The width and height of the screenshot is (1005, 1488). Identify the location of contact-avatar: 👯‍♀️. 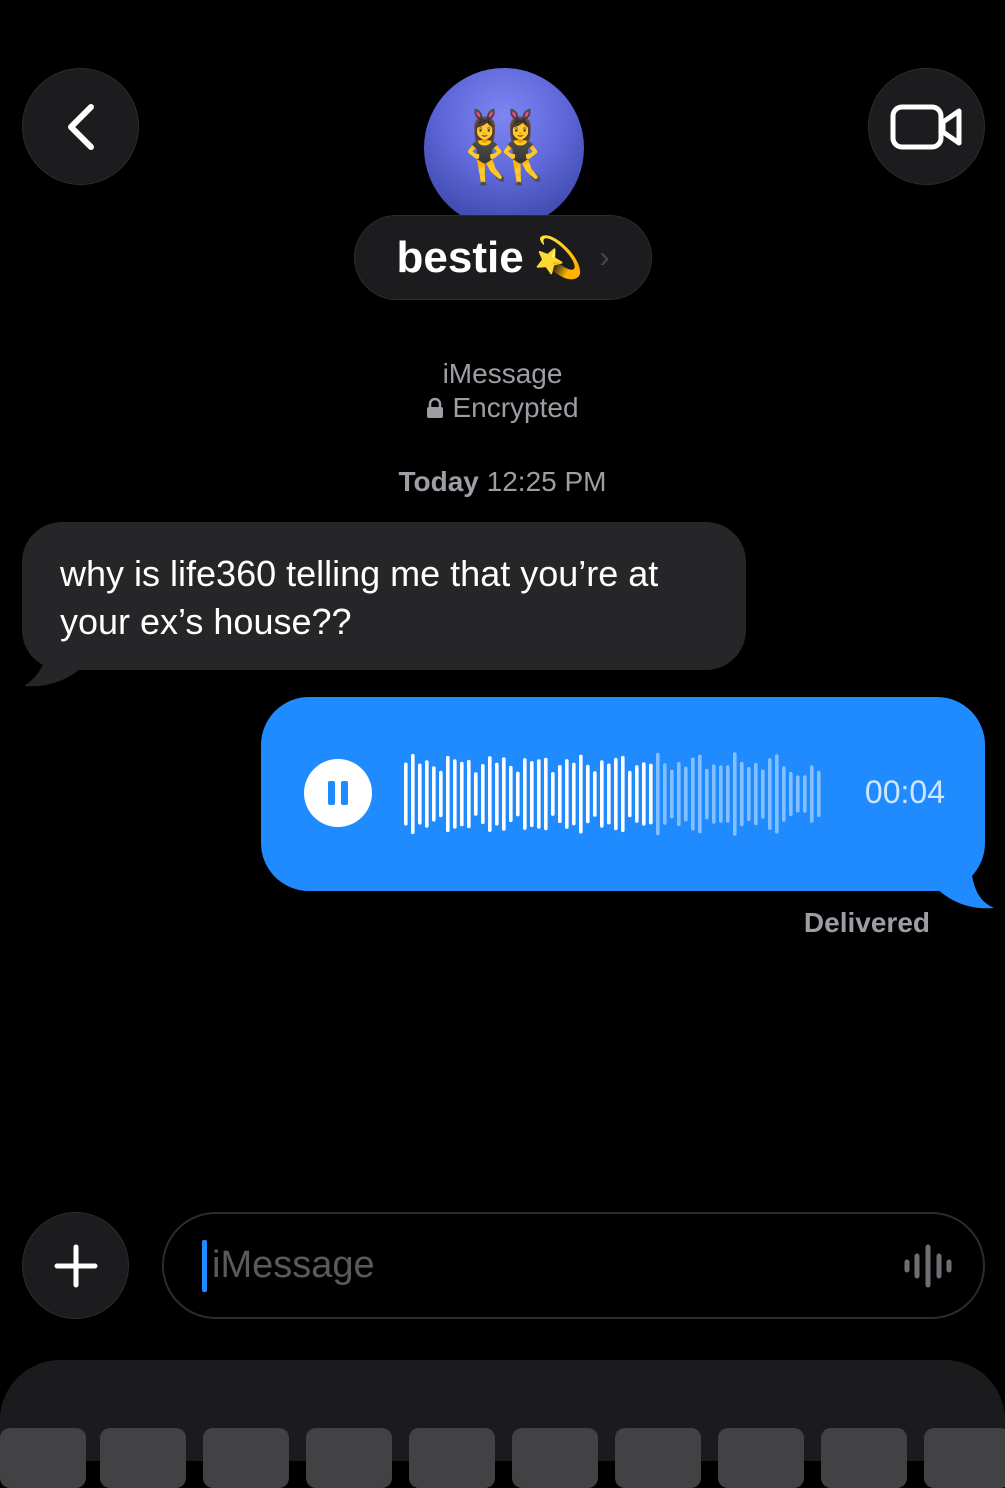
(504, 148).